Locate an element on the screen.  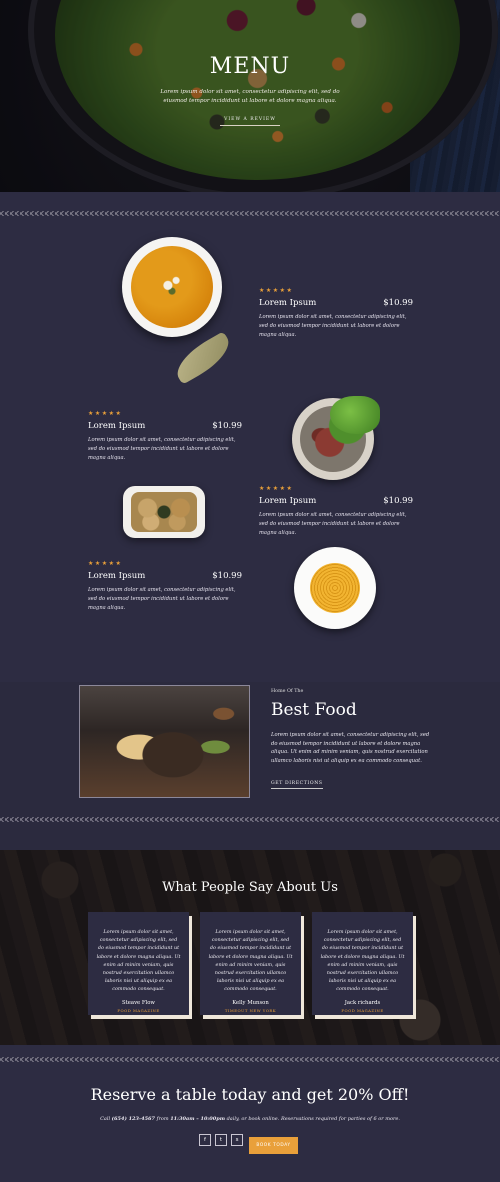
pasta-plate-image is located at coordinates (335, 588).